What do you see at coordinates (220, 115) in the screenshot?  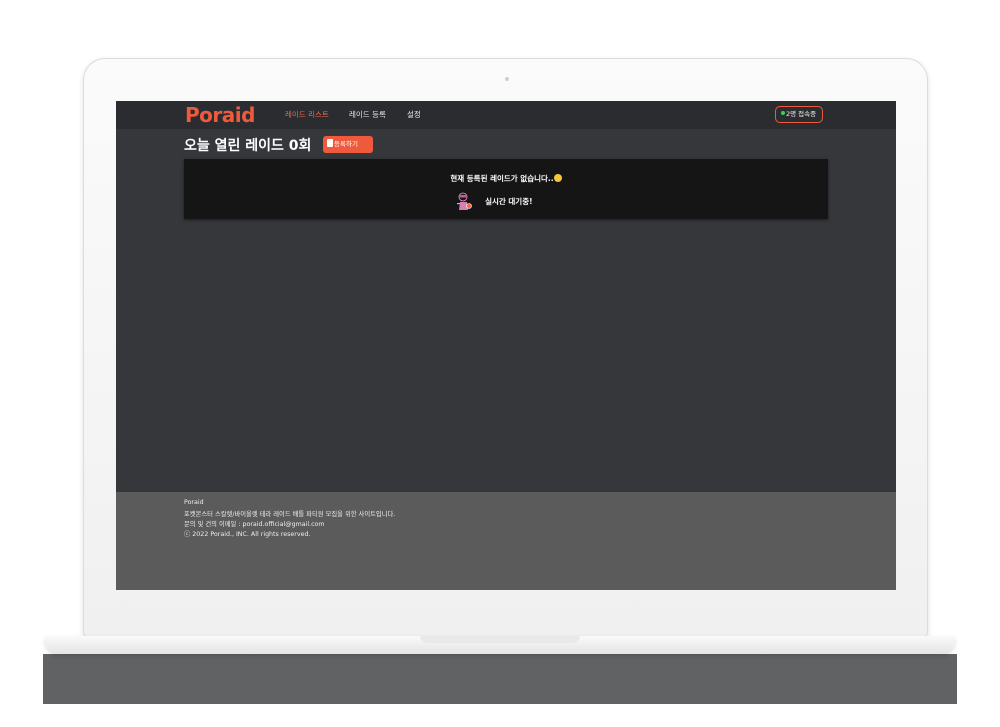 I see `poraid-logo: Poraid` at bounding box center [220, 115].